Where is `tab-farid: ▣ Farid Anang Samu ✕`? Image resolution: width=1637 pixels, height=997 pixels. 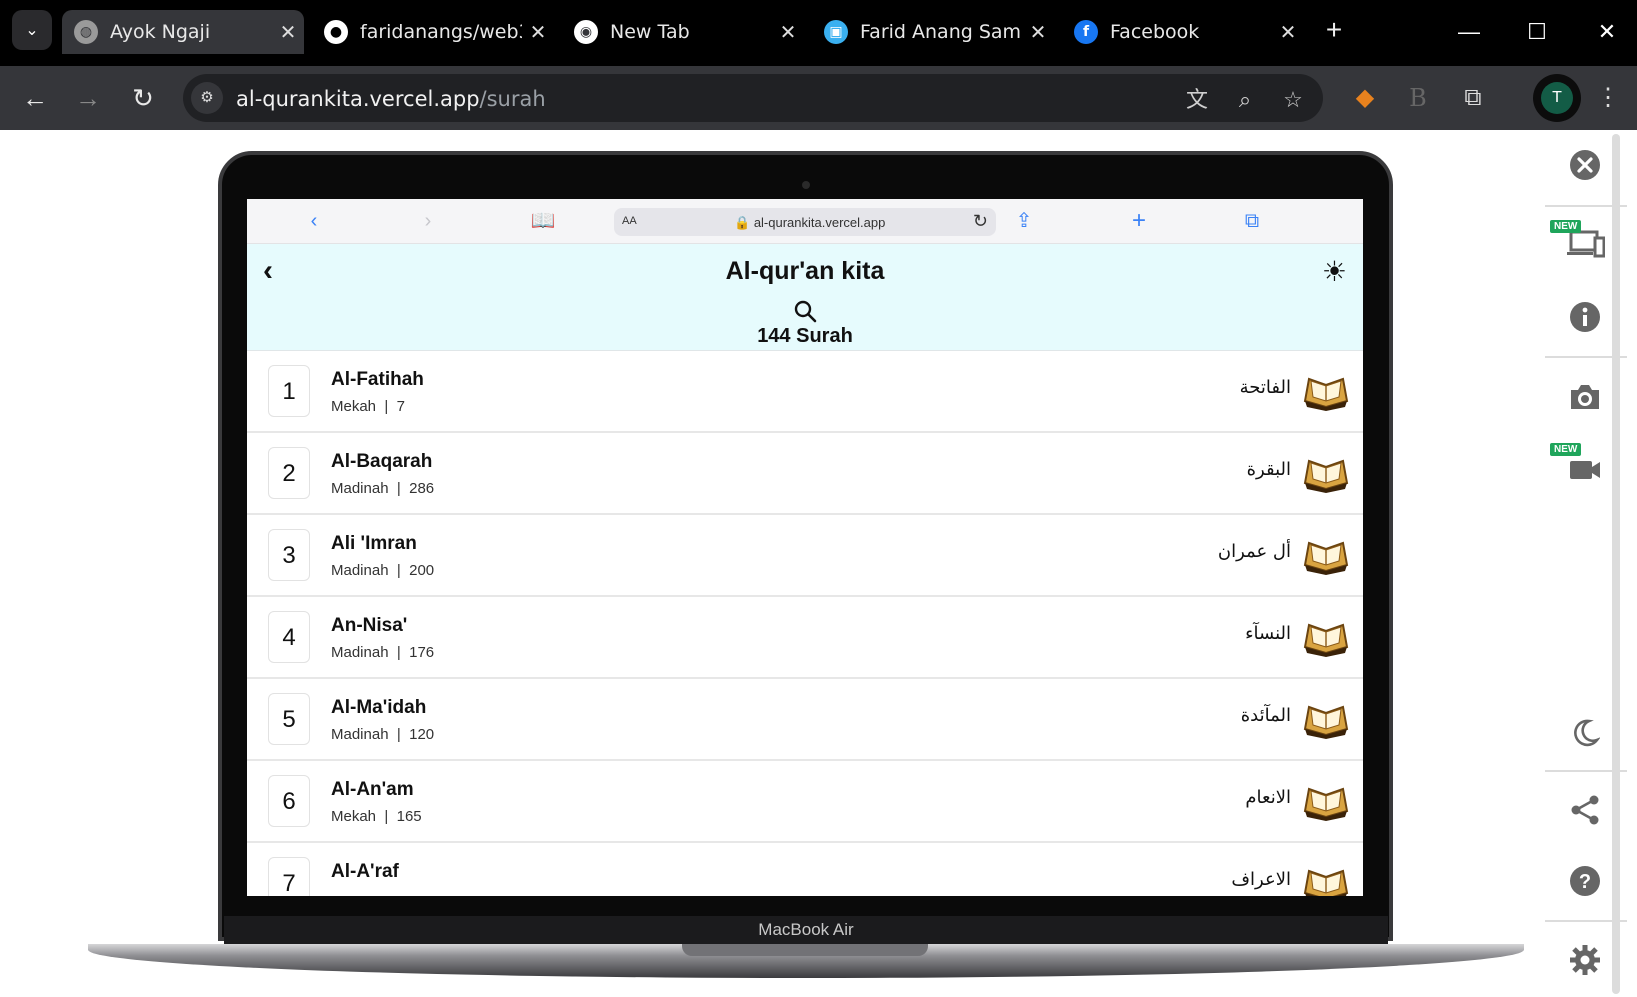 tab-farid: ▣ Farid Anang Samu ✕ is located at coordinates (933, 32).